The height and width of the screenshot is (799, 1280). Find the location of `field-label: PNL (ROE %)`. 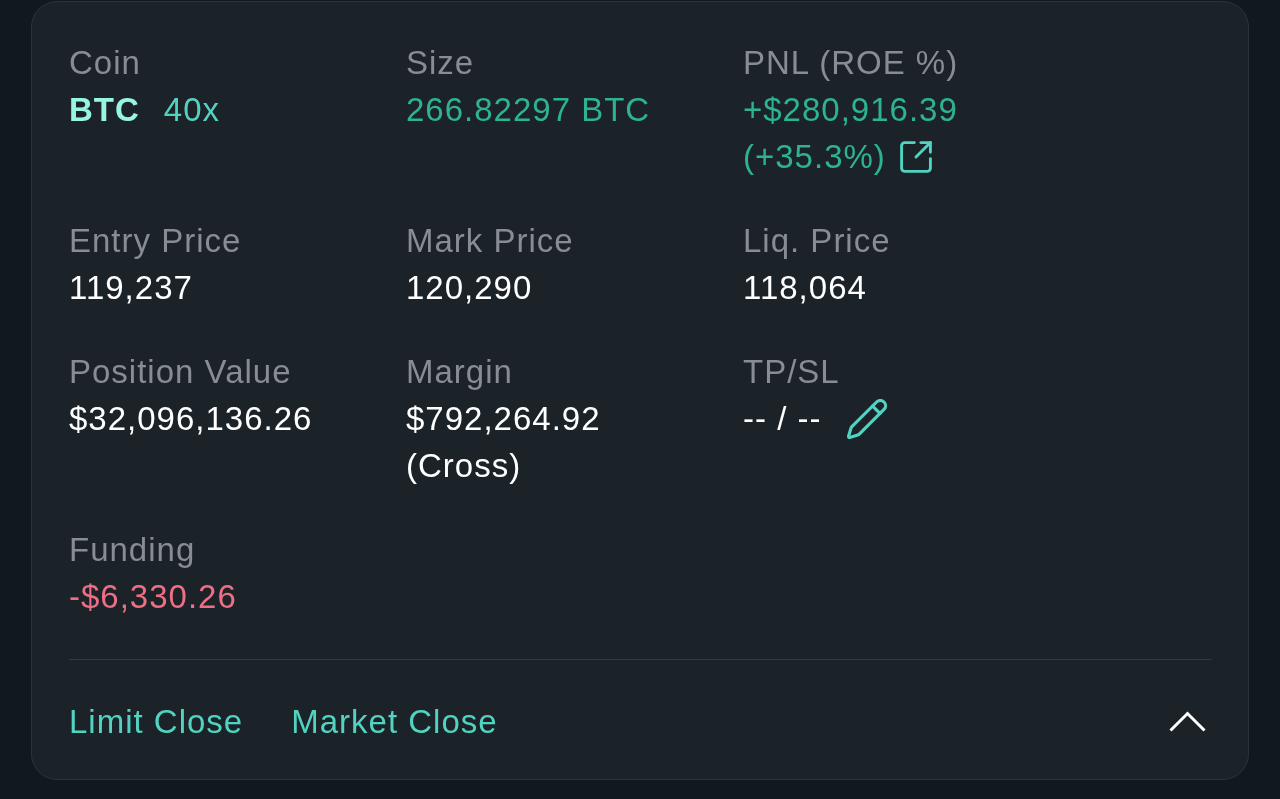

field-label: PNL (ROE %) is located at coordinates (851, 63).